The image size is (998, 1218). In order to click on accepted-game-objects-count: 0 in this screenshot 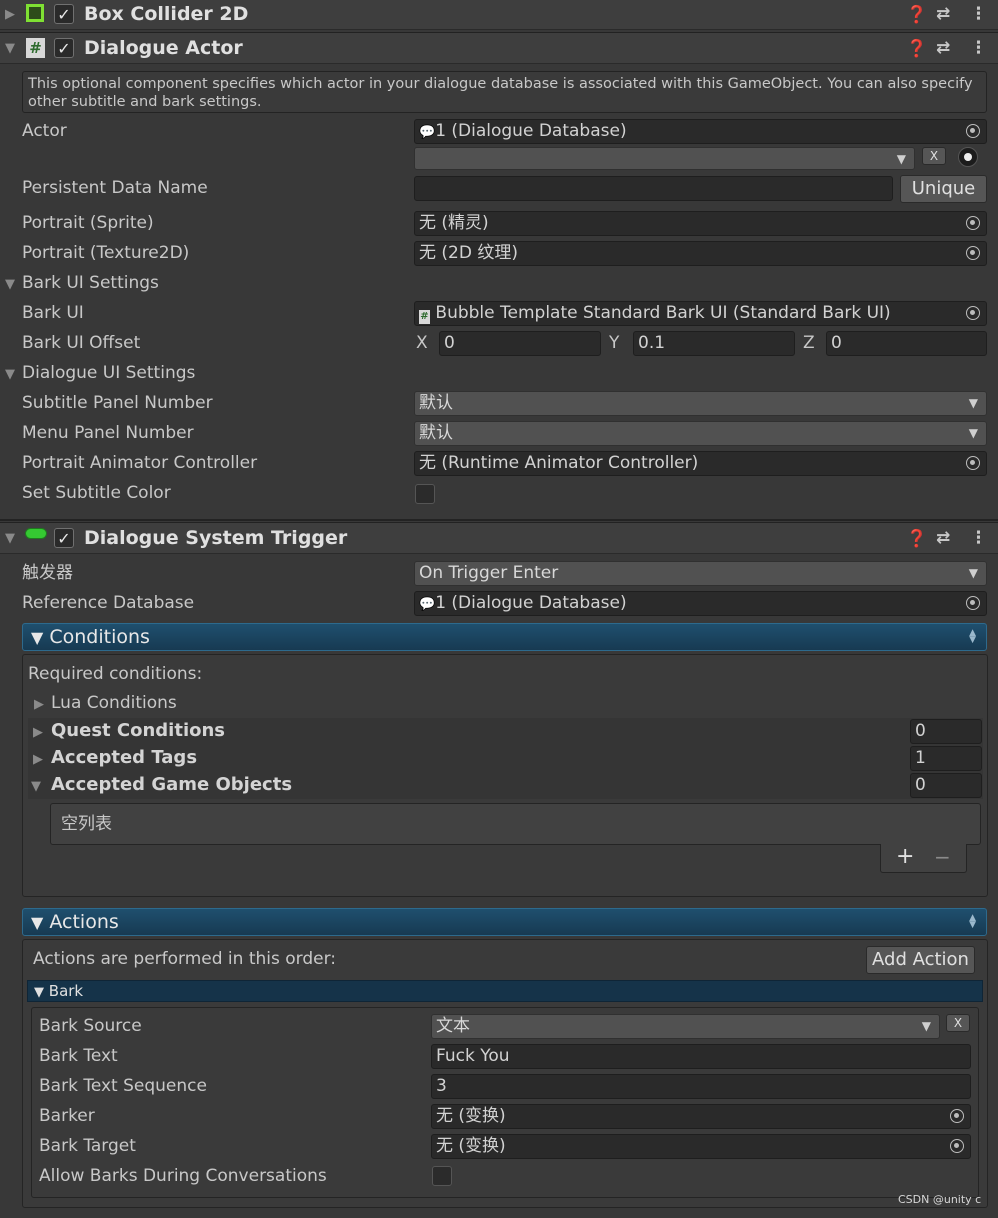, I will do `click(946, 785)`.